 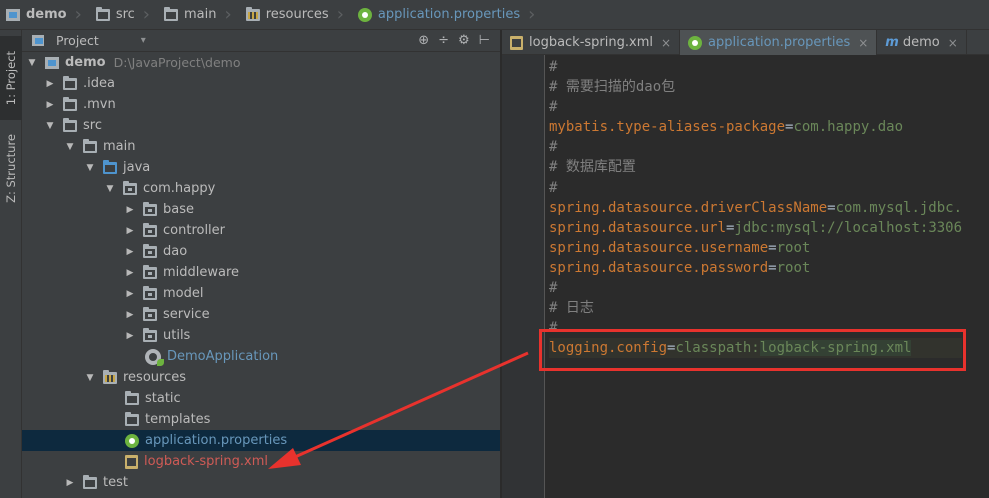 What do you see at coordinates (261, 293) in the screenshot?
I see `tree-node-model: ▶ model` at bounding box center [261, 293].